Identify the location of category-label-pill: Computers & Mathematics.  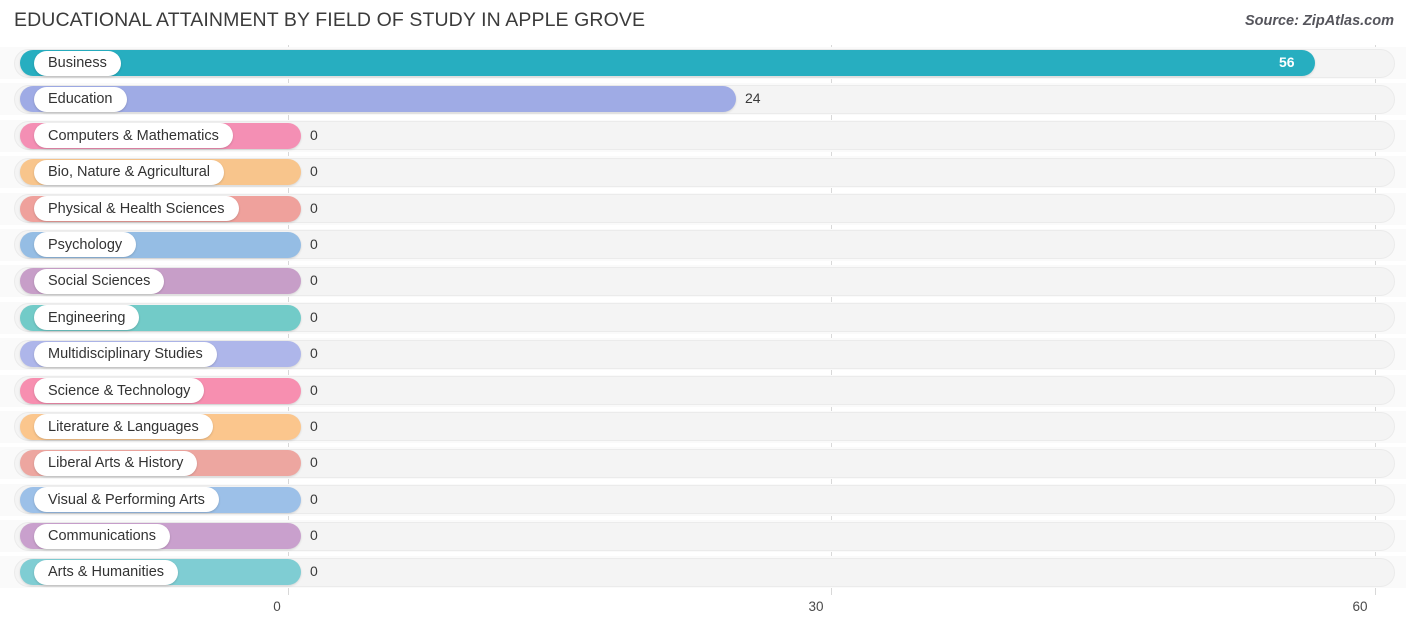
(133, 136).